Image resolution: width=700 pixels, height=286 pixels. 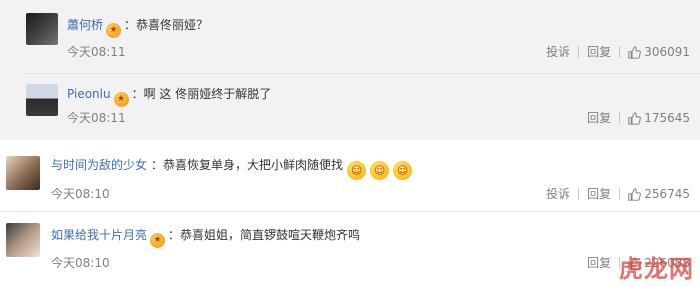 What do you see at coordinates (89, 94) in the screenshot?
I see `username-link: Pieonlu` at bounding box center [89, 94].